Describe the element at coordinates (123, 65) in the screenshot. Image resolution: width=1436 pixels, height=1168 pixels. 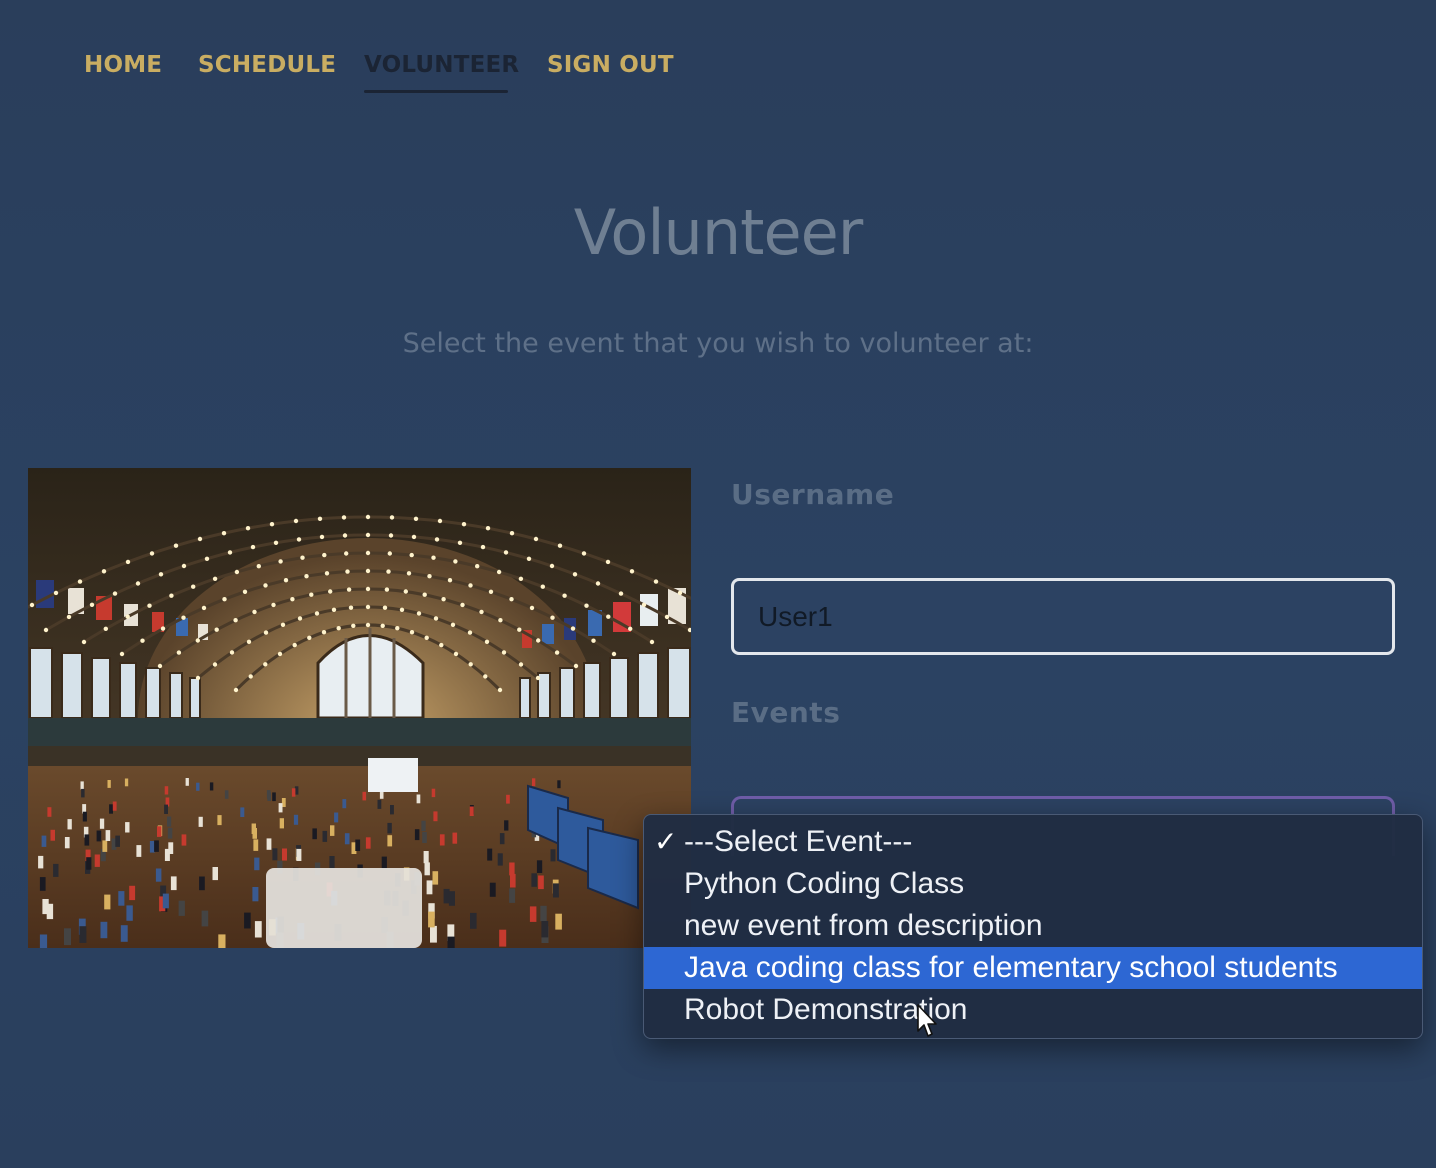
I see `nav-home-link: HOME` at that location.